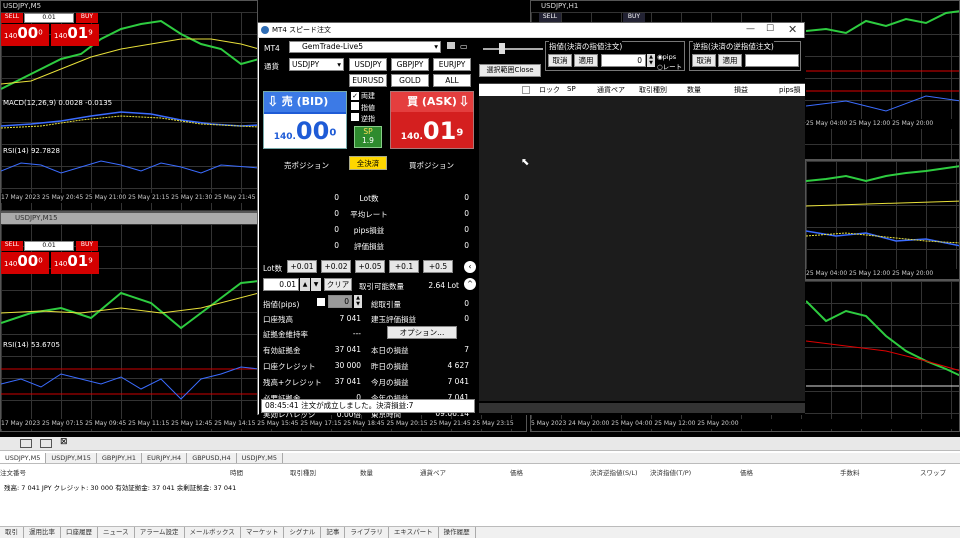  What do you see at coordinates (358, 301) in the screenshot?
I see `limit-spin-icon: ▲ ▼` at bounding box center [358, 301].